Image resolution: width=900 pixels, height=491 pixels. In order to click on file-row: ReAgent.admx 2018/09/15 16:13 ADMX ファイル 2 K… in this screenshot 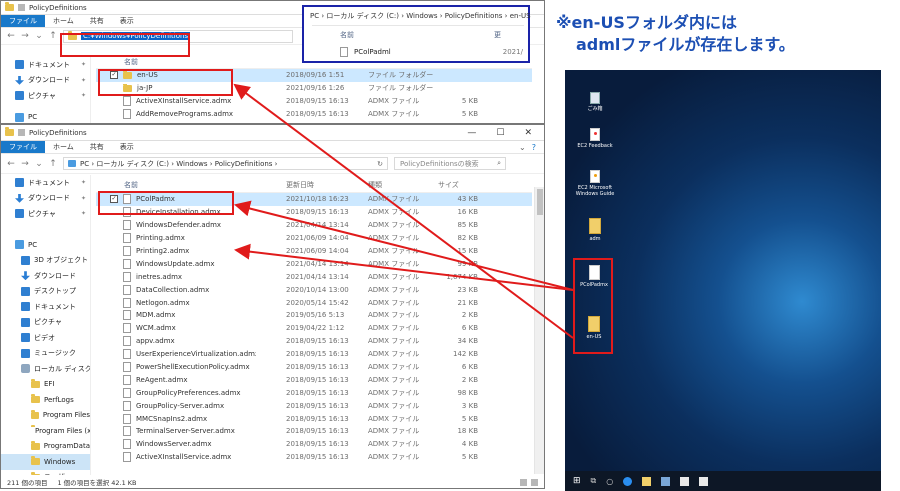, I will do `click(314, 379)`.